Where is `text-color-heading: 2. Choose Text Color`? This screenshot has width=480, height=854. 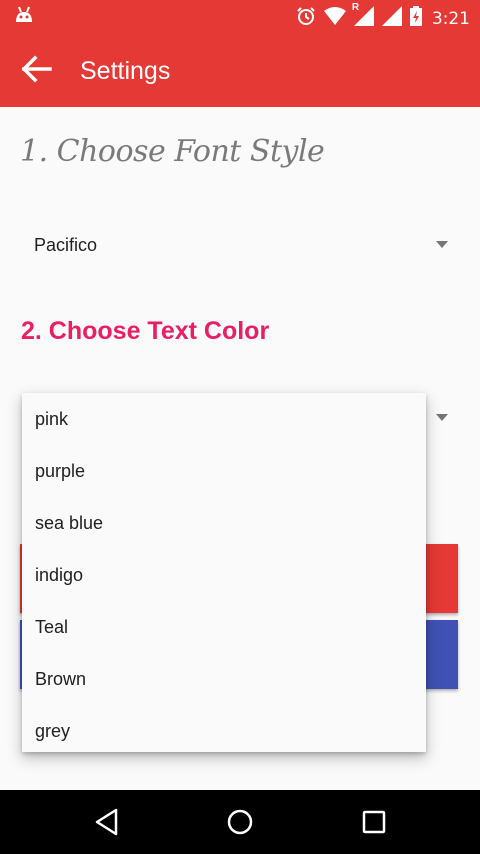 text-color-heading: 2. Choose Text Color is located at coordinates (145, 331).